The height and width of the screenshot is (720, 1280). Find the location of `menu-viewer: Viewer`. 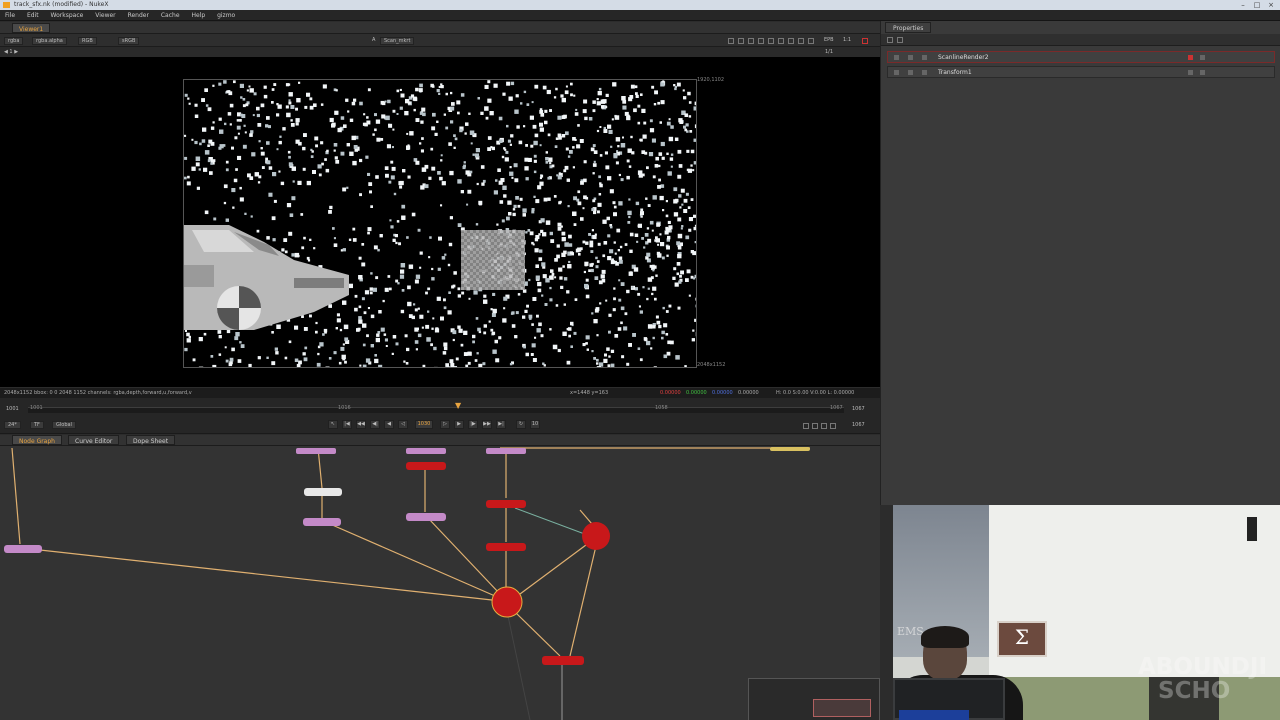

menu-viewer: Viewer is located at coordinates (105, 14).